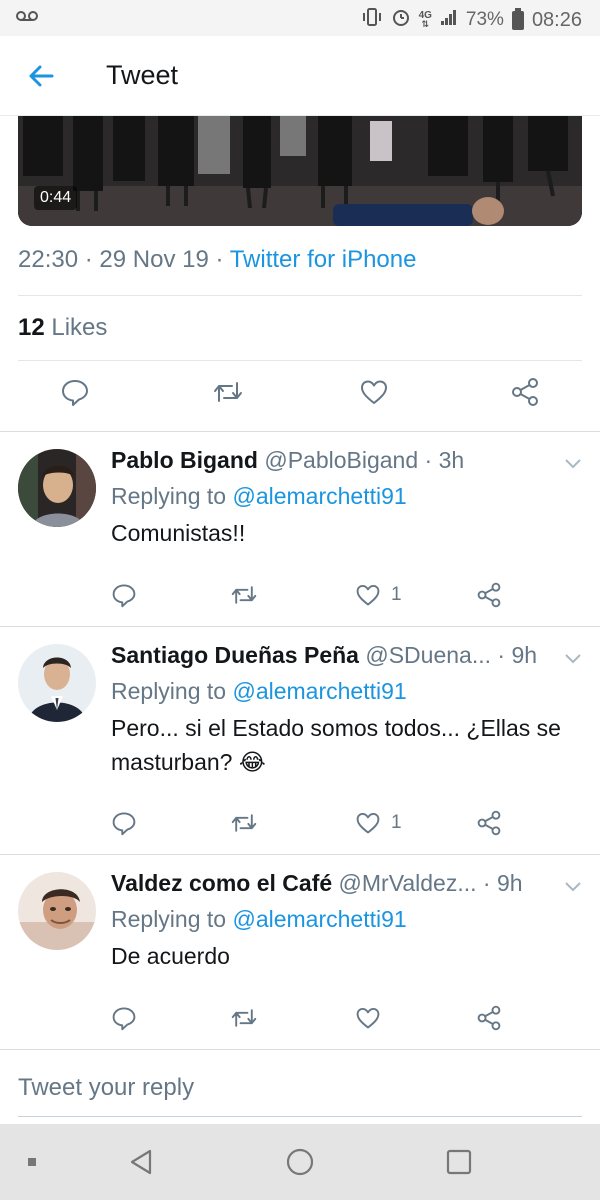 The height and width of the screenshot is (1200, 600). I want to click on back-button, so click(42, 76).